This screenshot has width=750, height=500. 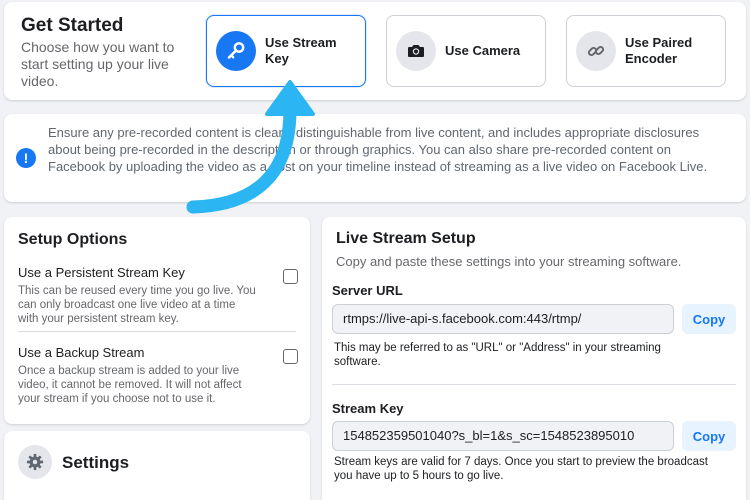 What do you see at coordinates (596, 51) in the screenshot?
I see `link-icon` at bounding box center [596, 51].